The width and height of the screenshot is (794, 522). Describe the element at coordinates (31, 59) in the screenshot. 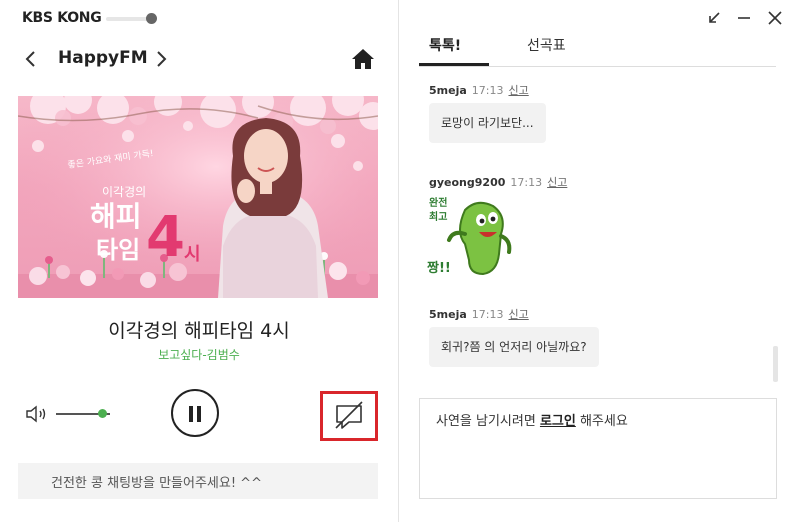

I see `previous-channel-icon` at that location.